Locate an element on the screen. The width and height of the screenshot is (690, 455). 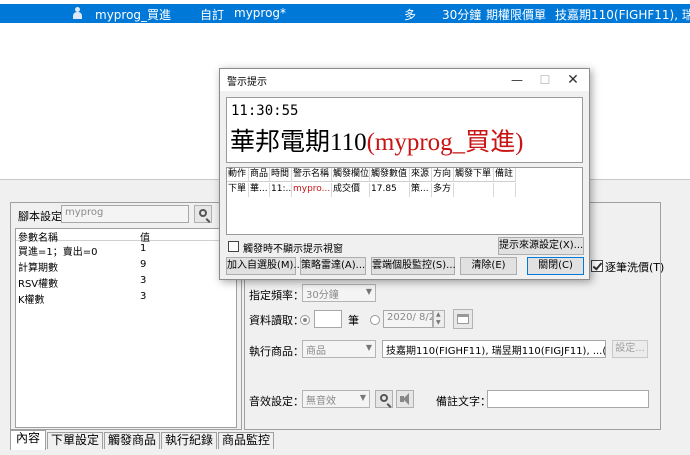
data-read-date-radio is located at coordinates (375, 320).